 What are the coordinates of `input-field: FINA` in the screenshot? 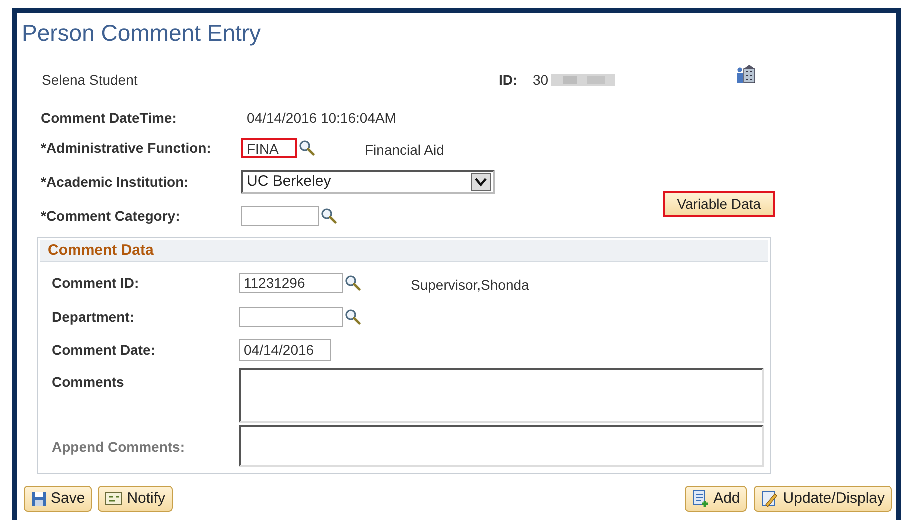 It's located at (269, 148).